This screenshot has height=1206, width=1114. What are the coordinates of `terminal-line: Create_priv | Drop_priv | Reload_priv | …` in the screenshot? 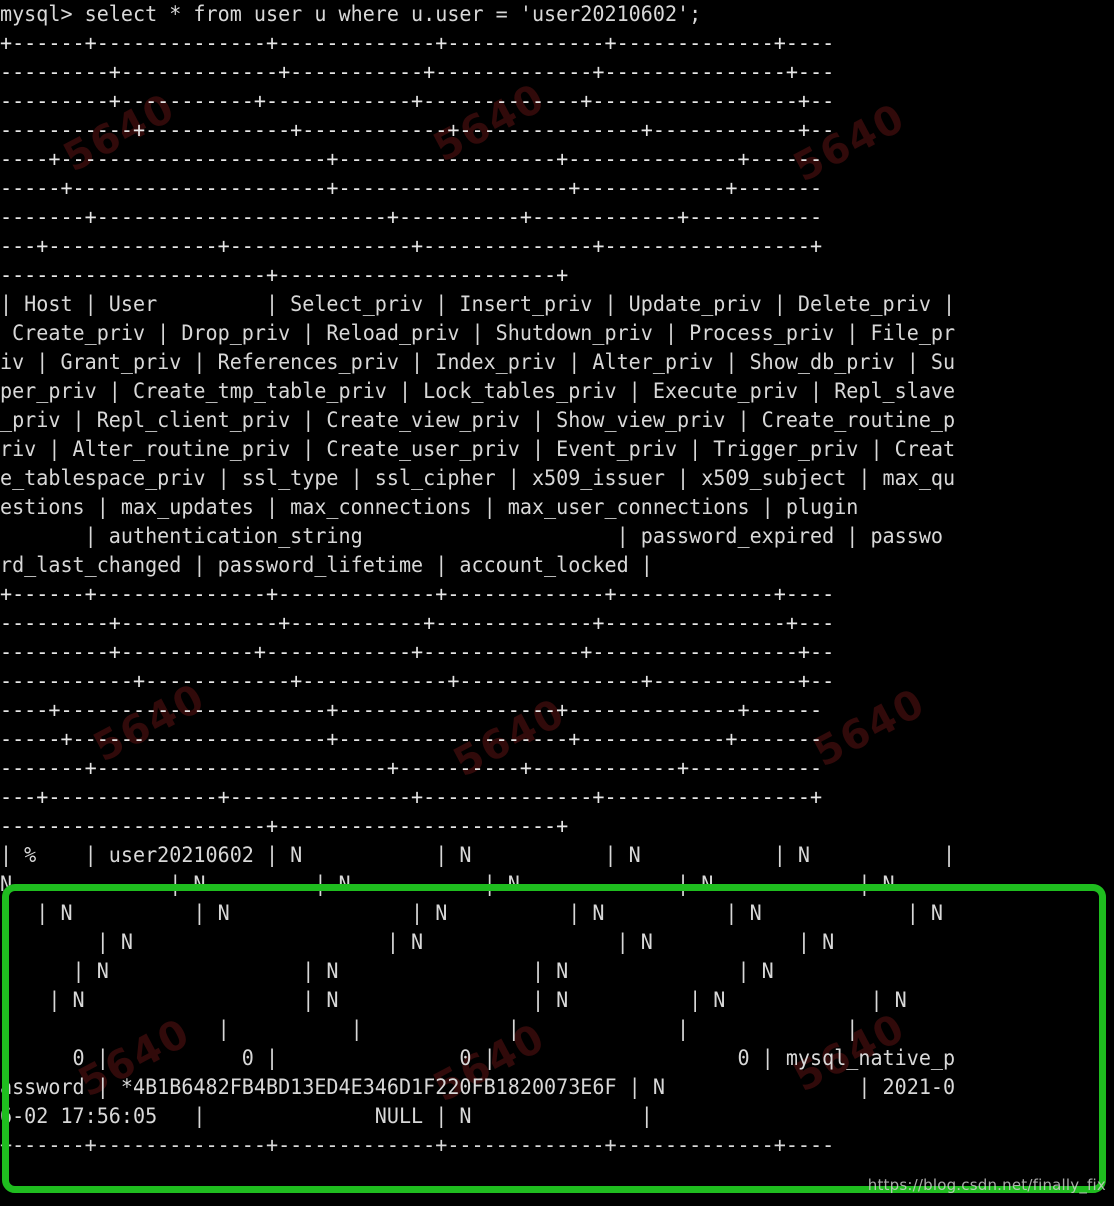 It's located at (478, 333).